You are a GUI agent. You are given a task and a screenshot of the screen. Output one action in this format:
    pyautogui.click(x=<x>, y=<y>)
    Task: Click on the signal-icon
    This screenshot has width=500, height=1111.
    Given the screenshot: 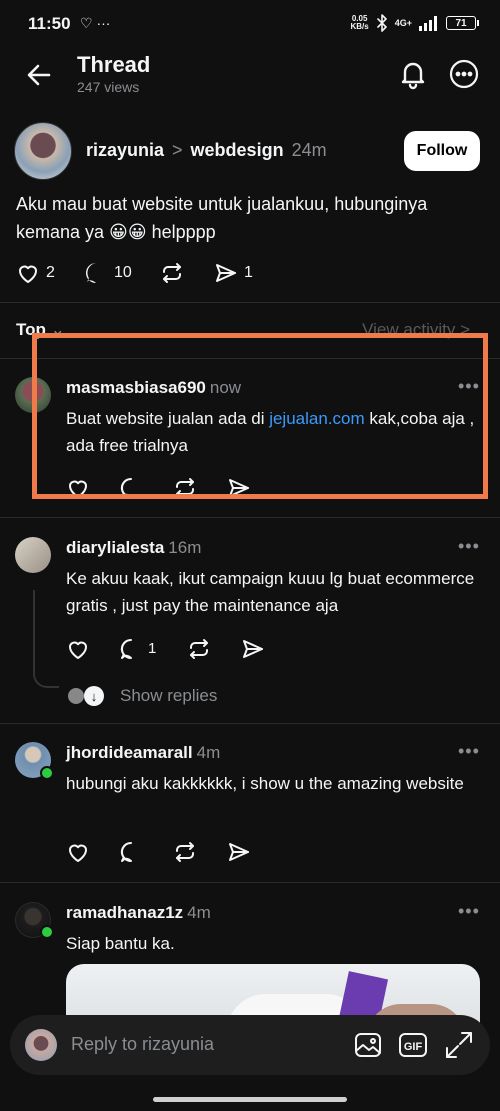 What is the action you would take?
    pyautogui.click(x=428, y=23)
    